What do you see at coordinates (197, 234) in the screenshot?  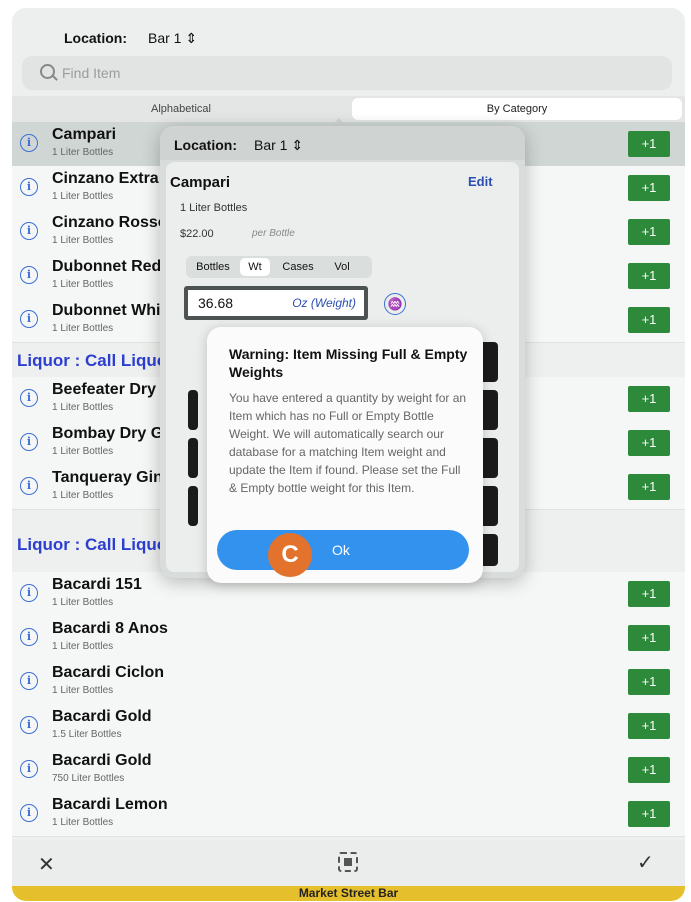 I see `popover-item-price: $22.00` at bounding box center [197, 234].